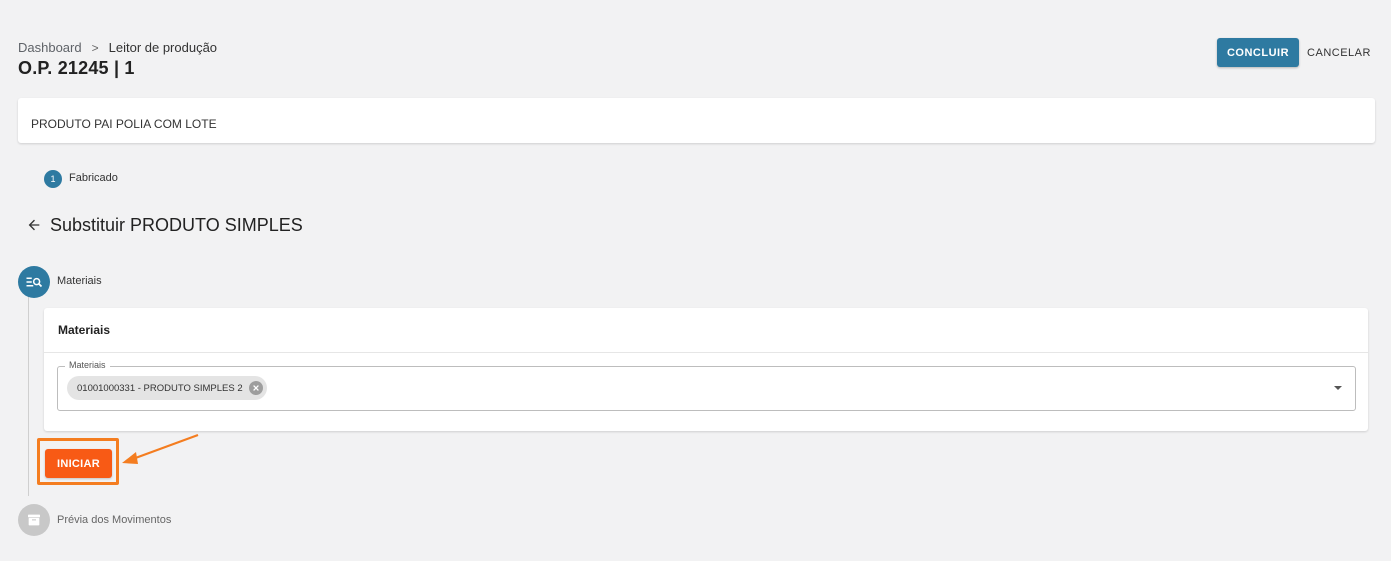 This screenshot has height=561, width=1391. What do you see at coordinates (50, 47) in the screenshot?
I see `breadcrumb-dashboard-link: Dashboard` at bounding box center [50, 47].